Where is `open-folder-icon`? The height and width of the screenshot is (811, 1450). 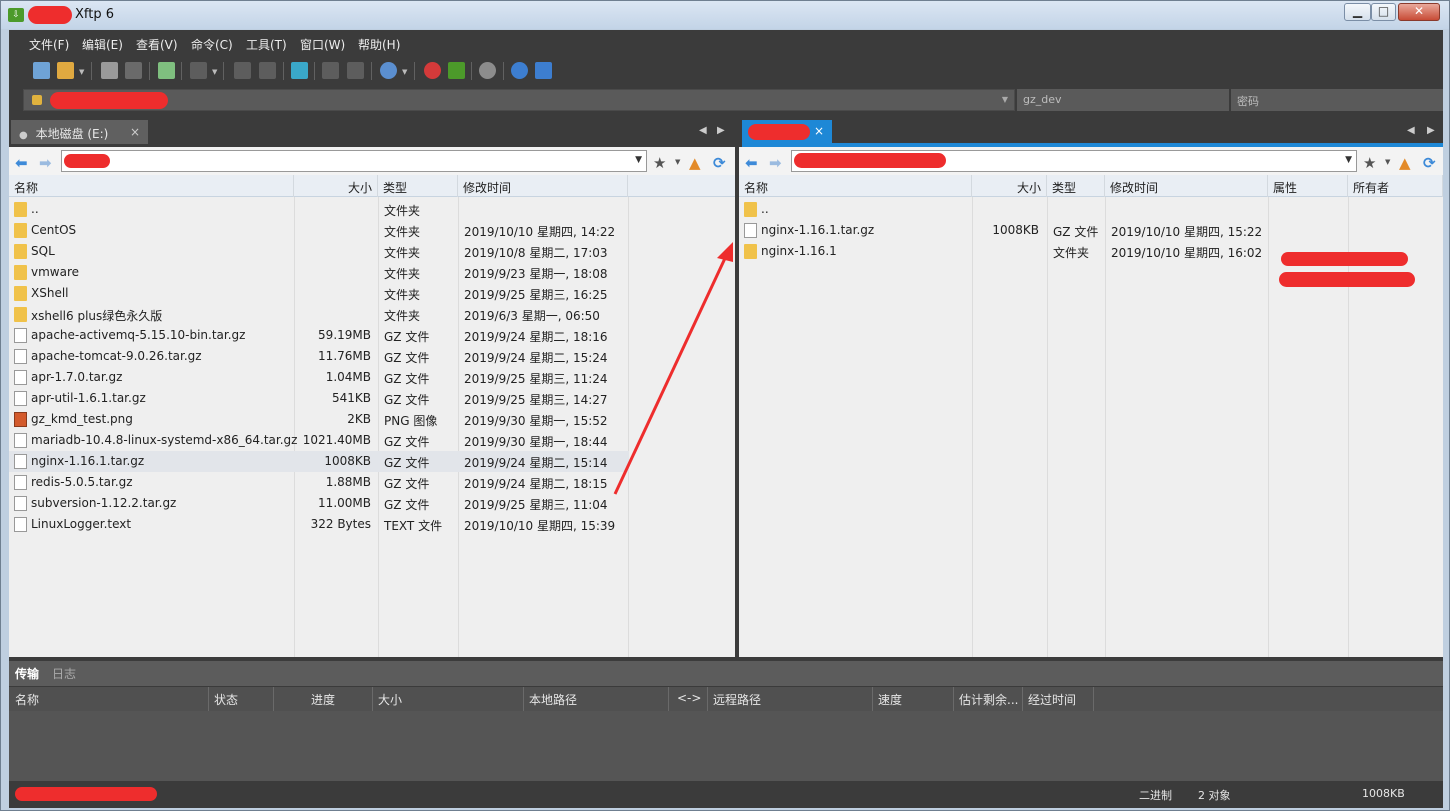 open-folder-icon is located at coordinates (65, 70).